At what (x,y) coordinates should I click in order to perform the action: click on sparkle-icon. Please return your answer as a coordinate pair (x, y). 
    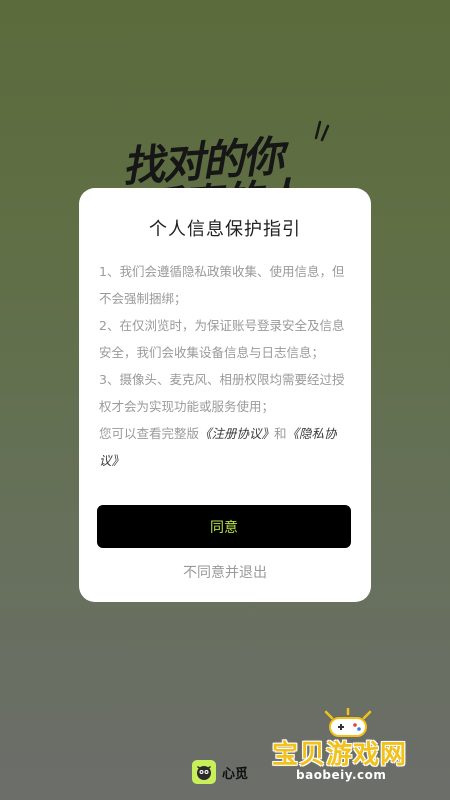
    Looking at the image, I should click on (322, 131).